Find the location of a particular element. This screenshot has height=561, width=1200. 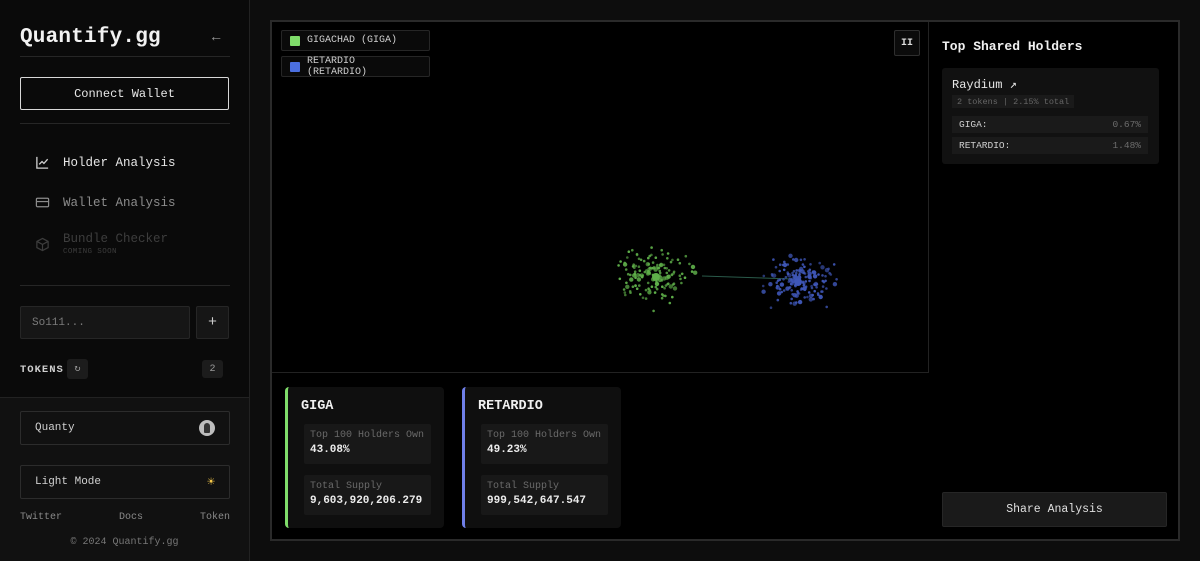

theme-toggle-button: Light Mode ☀ is located at coordinates (125, 482).